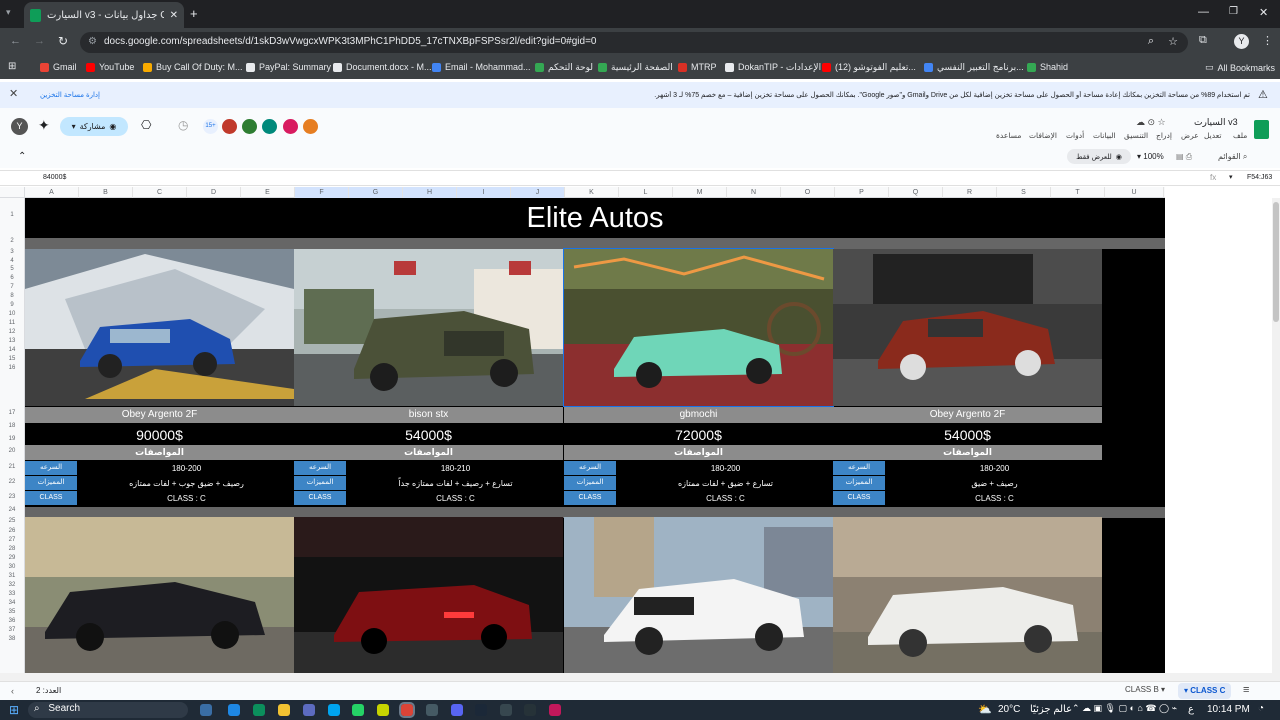 This screenshot has width=1280, height=720. Describe the element at coordinates (309, 710) in the screenshot. I see `store-icon` at that location.